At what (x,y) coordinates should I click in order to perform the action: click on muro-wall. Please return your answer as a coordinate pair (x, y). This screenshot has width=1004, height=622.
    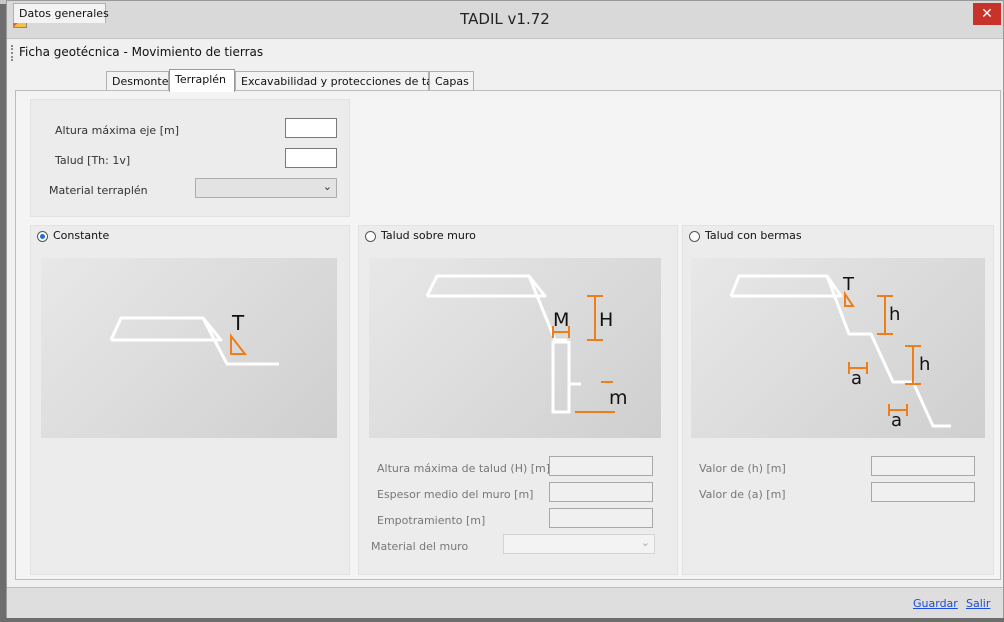
    Looking at the image, I should click on (561, 377).